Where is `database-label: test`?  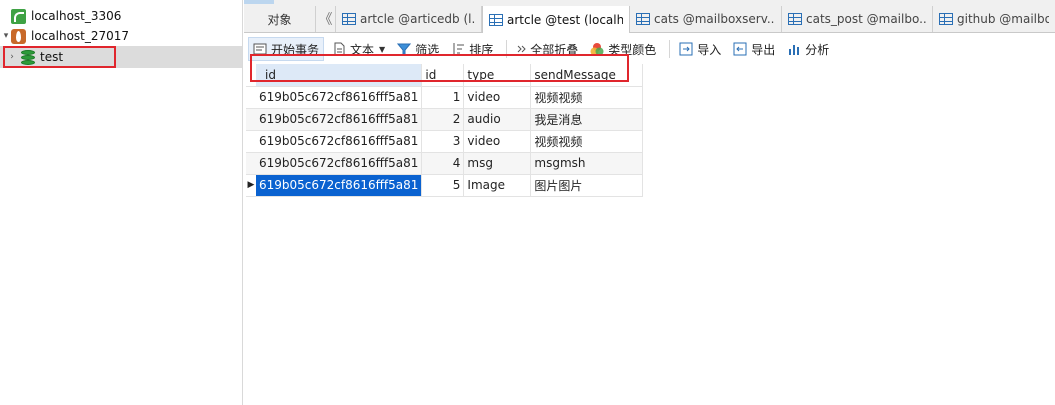
database-label: test is located at coordinates (52, 57).